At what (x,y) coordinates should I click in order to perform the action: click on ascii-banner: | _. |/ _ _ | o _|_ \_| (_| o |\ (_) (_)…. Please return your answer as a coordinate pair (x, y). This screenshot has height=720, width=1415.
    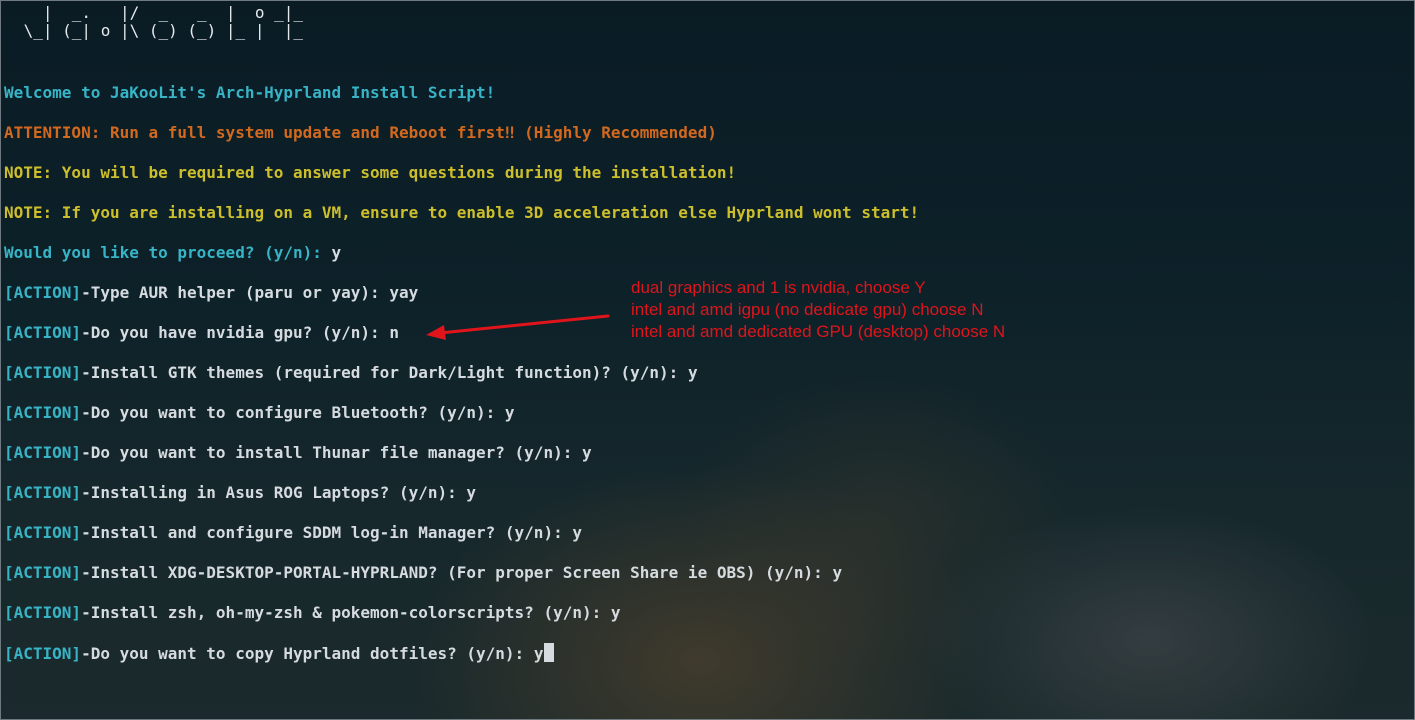
    Looking at the image, I should click on (158, 22).